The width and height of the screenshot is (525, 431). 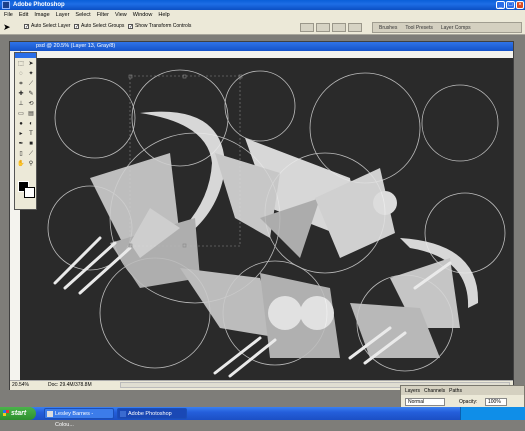 I want to click on minimize-button: _, so click(x=500, y=5).